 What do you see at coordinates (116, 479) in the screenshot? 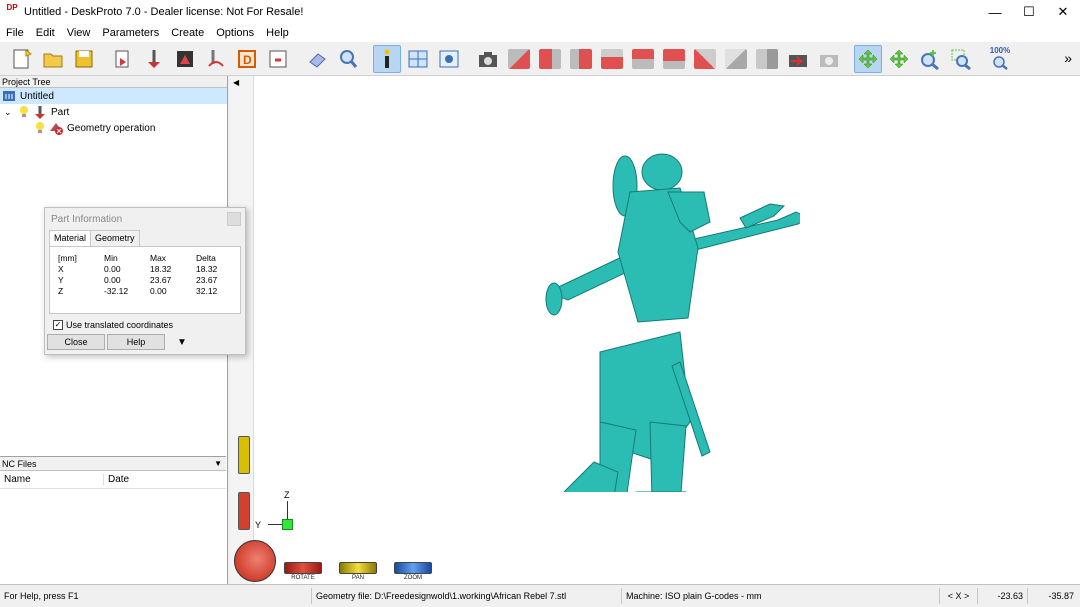
I see `column-date: Date` at bounding box center [116, 479].